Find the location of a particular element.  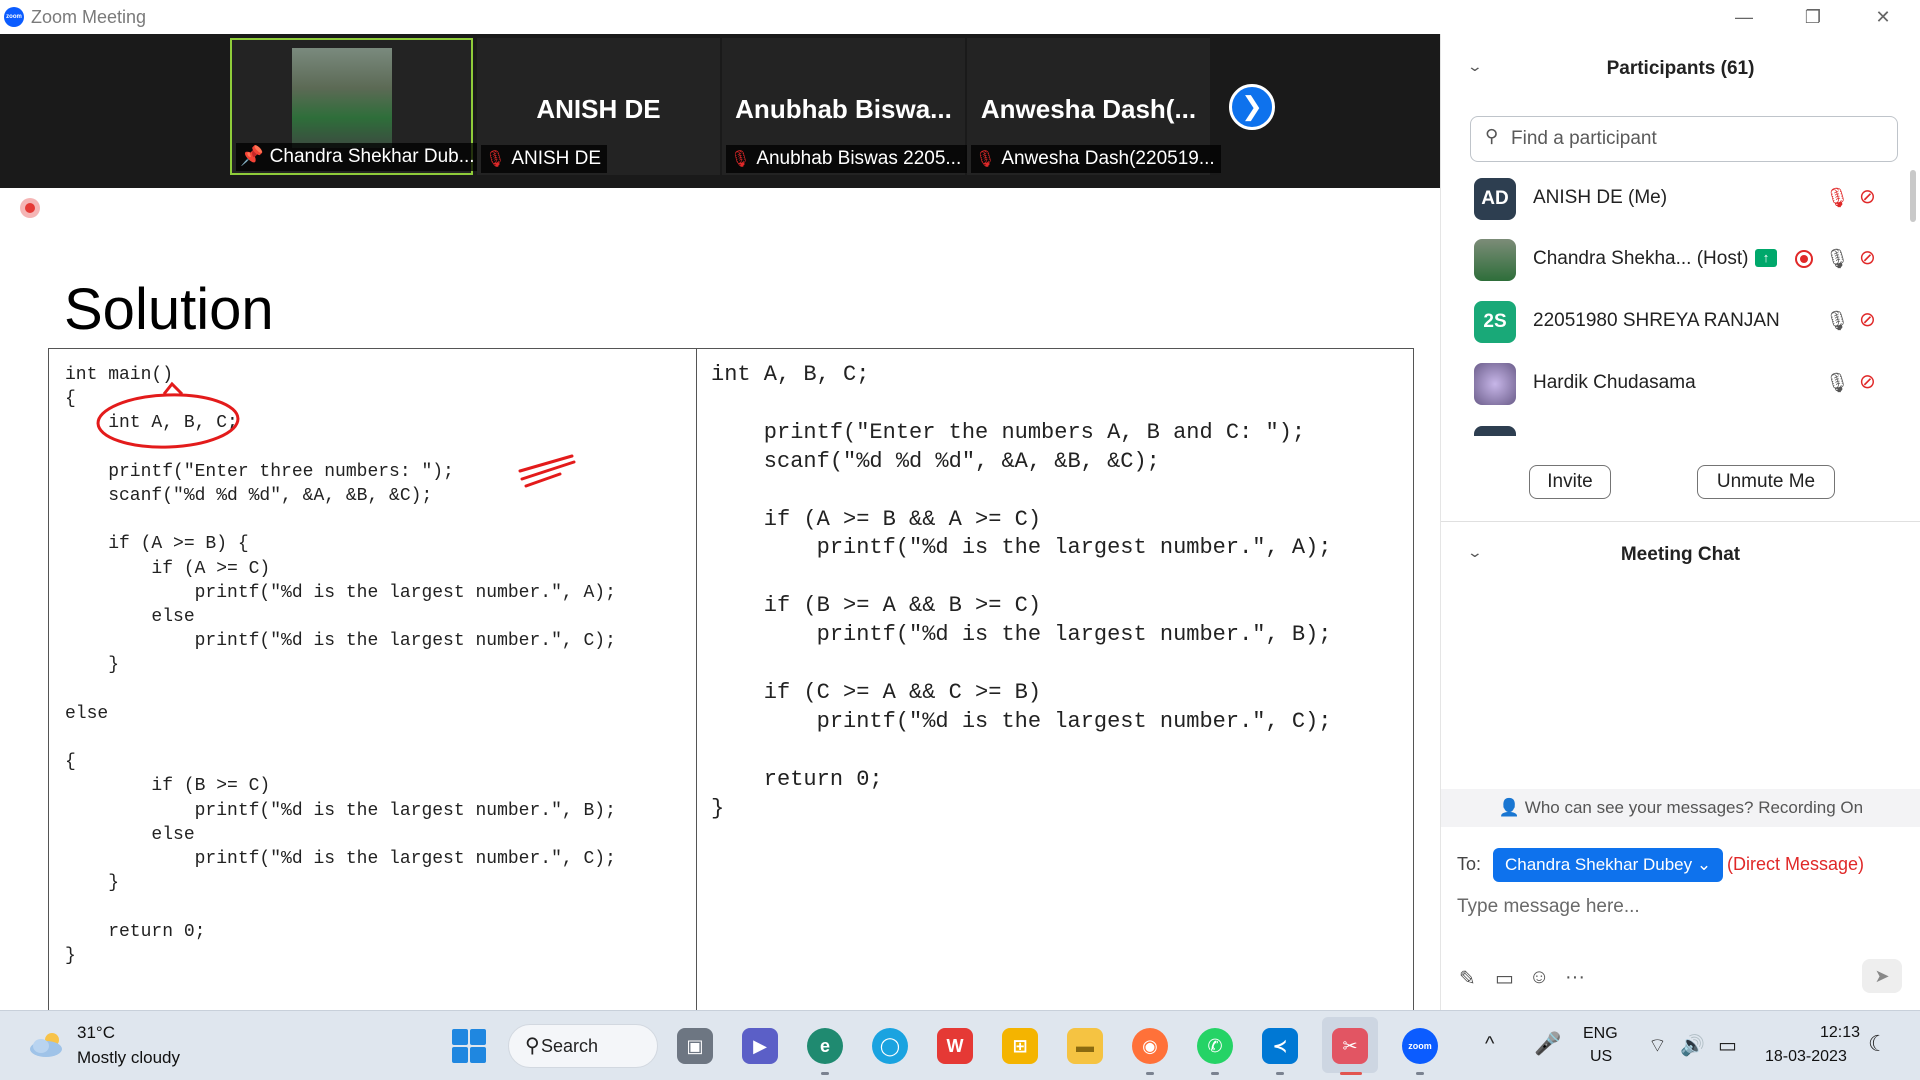

participant-row: 2S 22051980 SHREYA RANJAN 🎙 ⊘ is located at coordinates (1676, 322).